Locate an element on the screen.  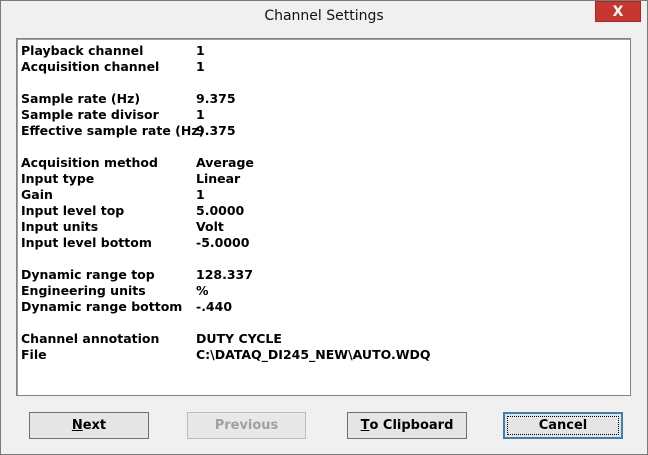
setting-value: Average is located at coordinates (225, 162).